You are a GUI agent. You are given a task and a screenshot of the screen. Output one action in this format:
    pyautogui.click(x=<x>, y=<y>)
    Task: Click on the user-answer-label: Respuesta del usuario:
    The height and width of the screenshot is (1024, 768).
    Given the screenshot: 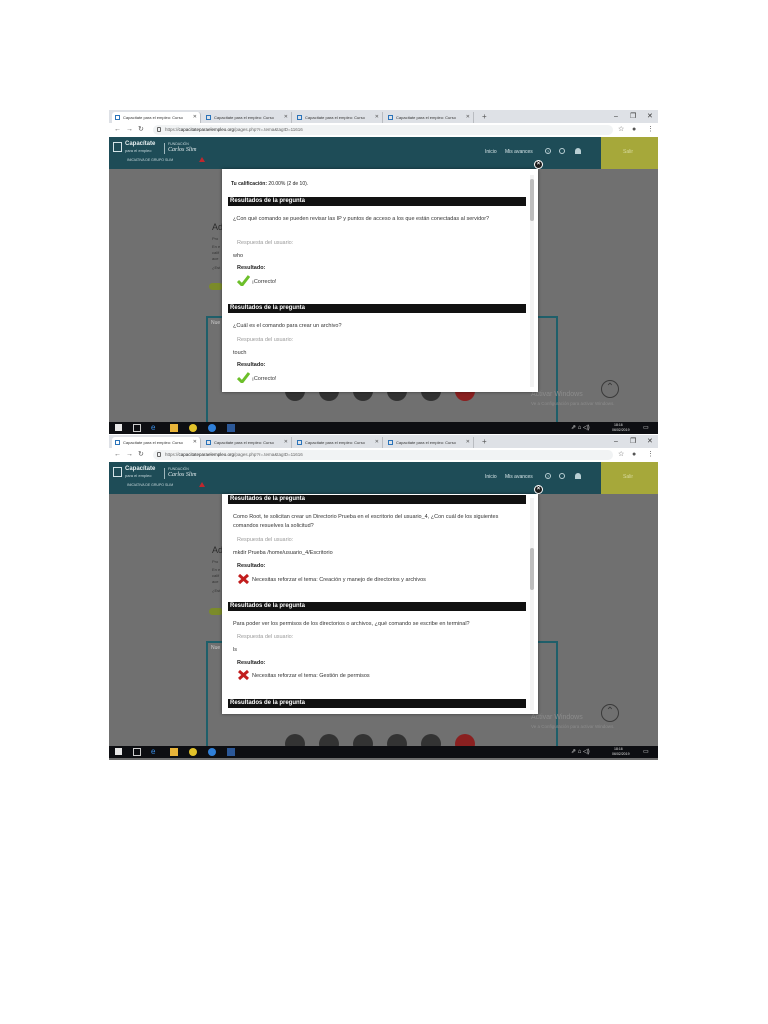 What is the action you would take?
    pyautogui.click(x=265, y=340)
    